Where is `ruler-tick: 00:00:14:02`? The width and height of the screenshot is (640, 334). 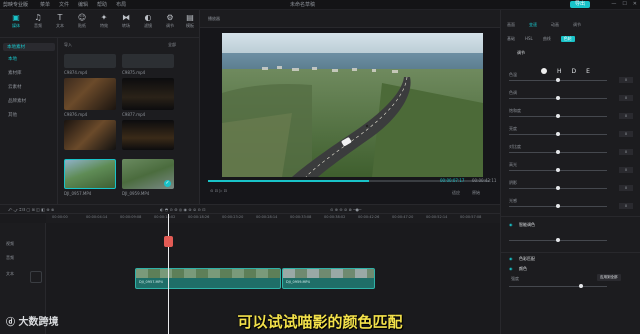 ruler-tick: 00:00:14:02 is located at coordinates (165, 217).